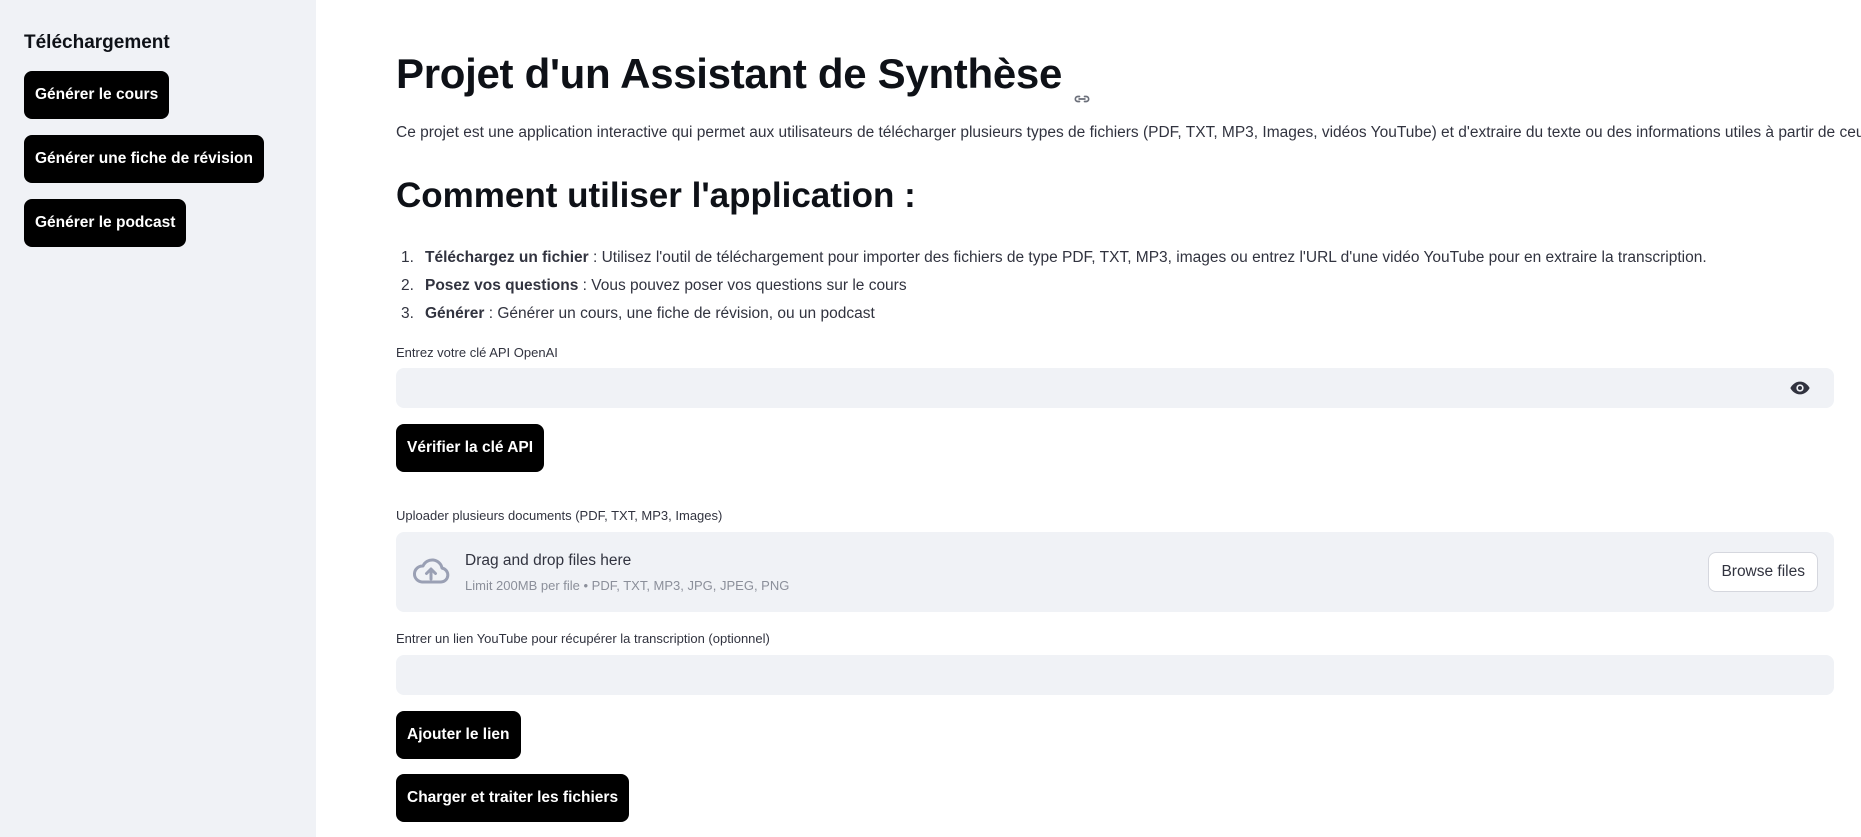  What do you see at coordinates (656, 195) in the screenshot?
I see `section-heading: Comment utiliser l'application :` at bounding box center [656, 195].